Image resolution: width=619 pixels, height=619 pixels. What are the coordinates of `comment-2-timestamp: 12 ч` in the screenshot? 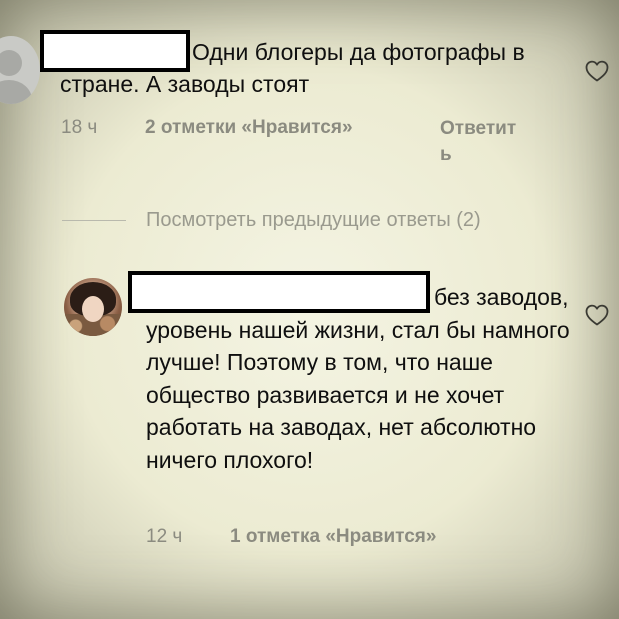 It's located at (164, 536).